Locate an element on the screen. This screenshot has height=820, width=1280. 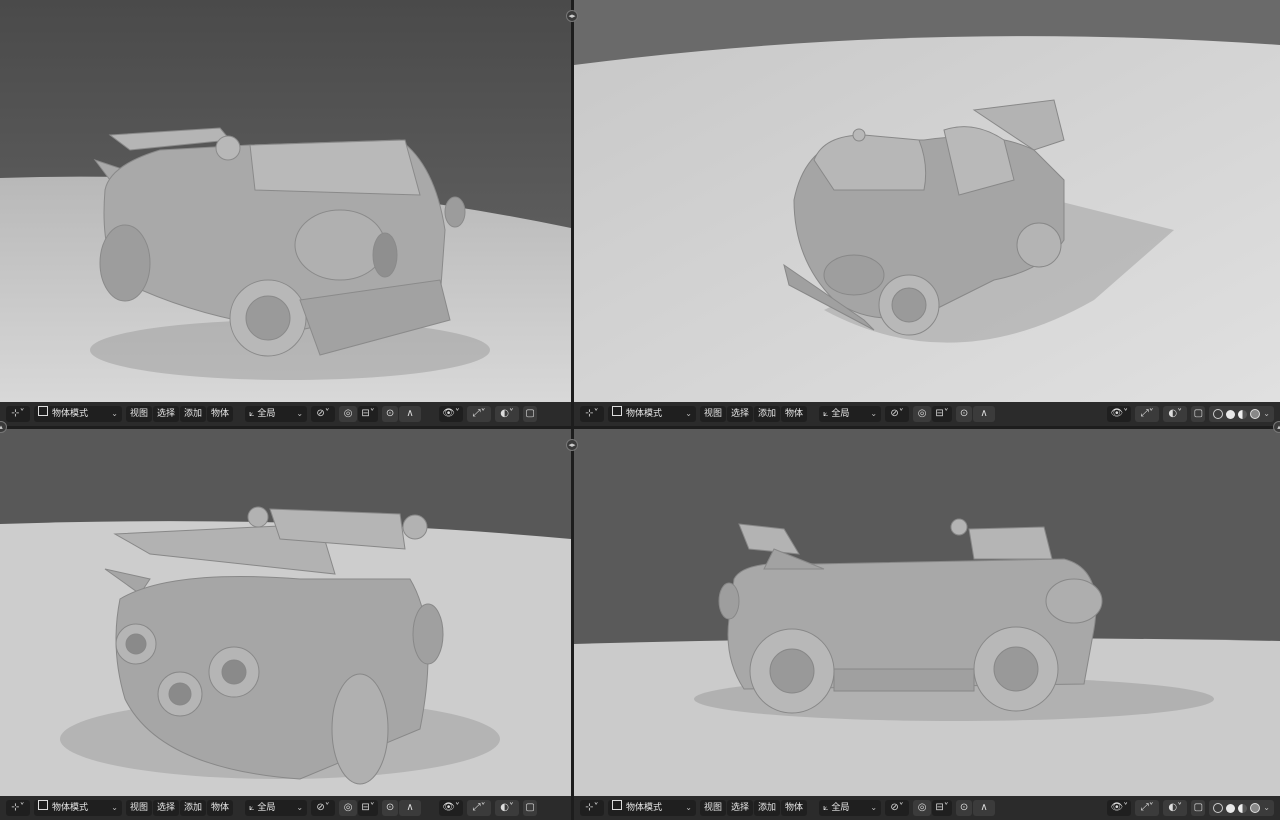
proportional-group: ⊙ ∧ is located at coordinates (402, 414).